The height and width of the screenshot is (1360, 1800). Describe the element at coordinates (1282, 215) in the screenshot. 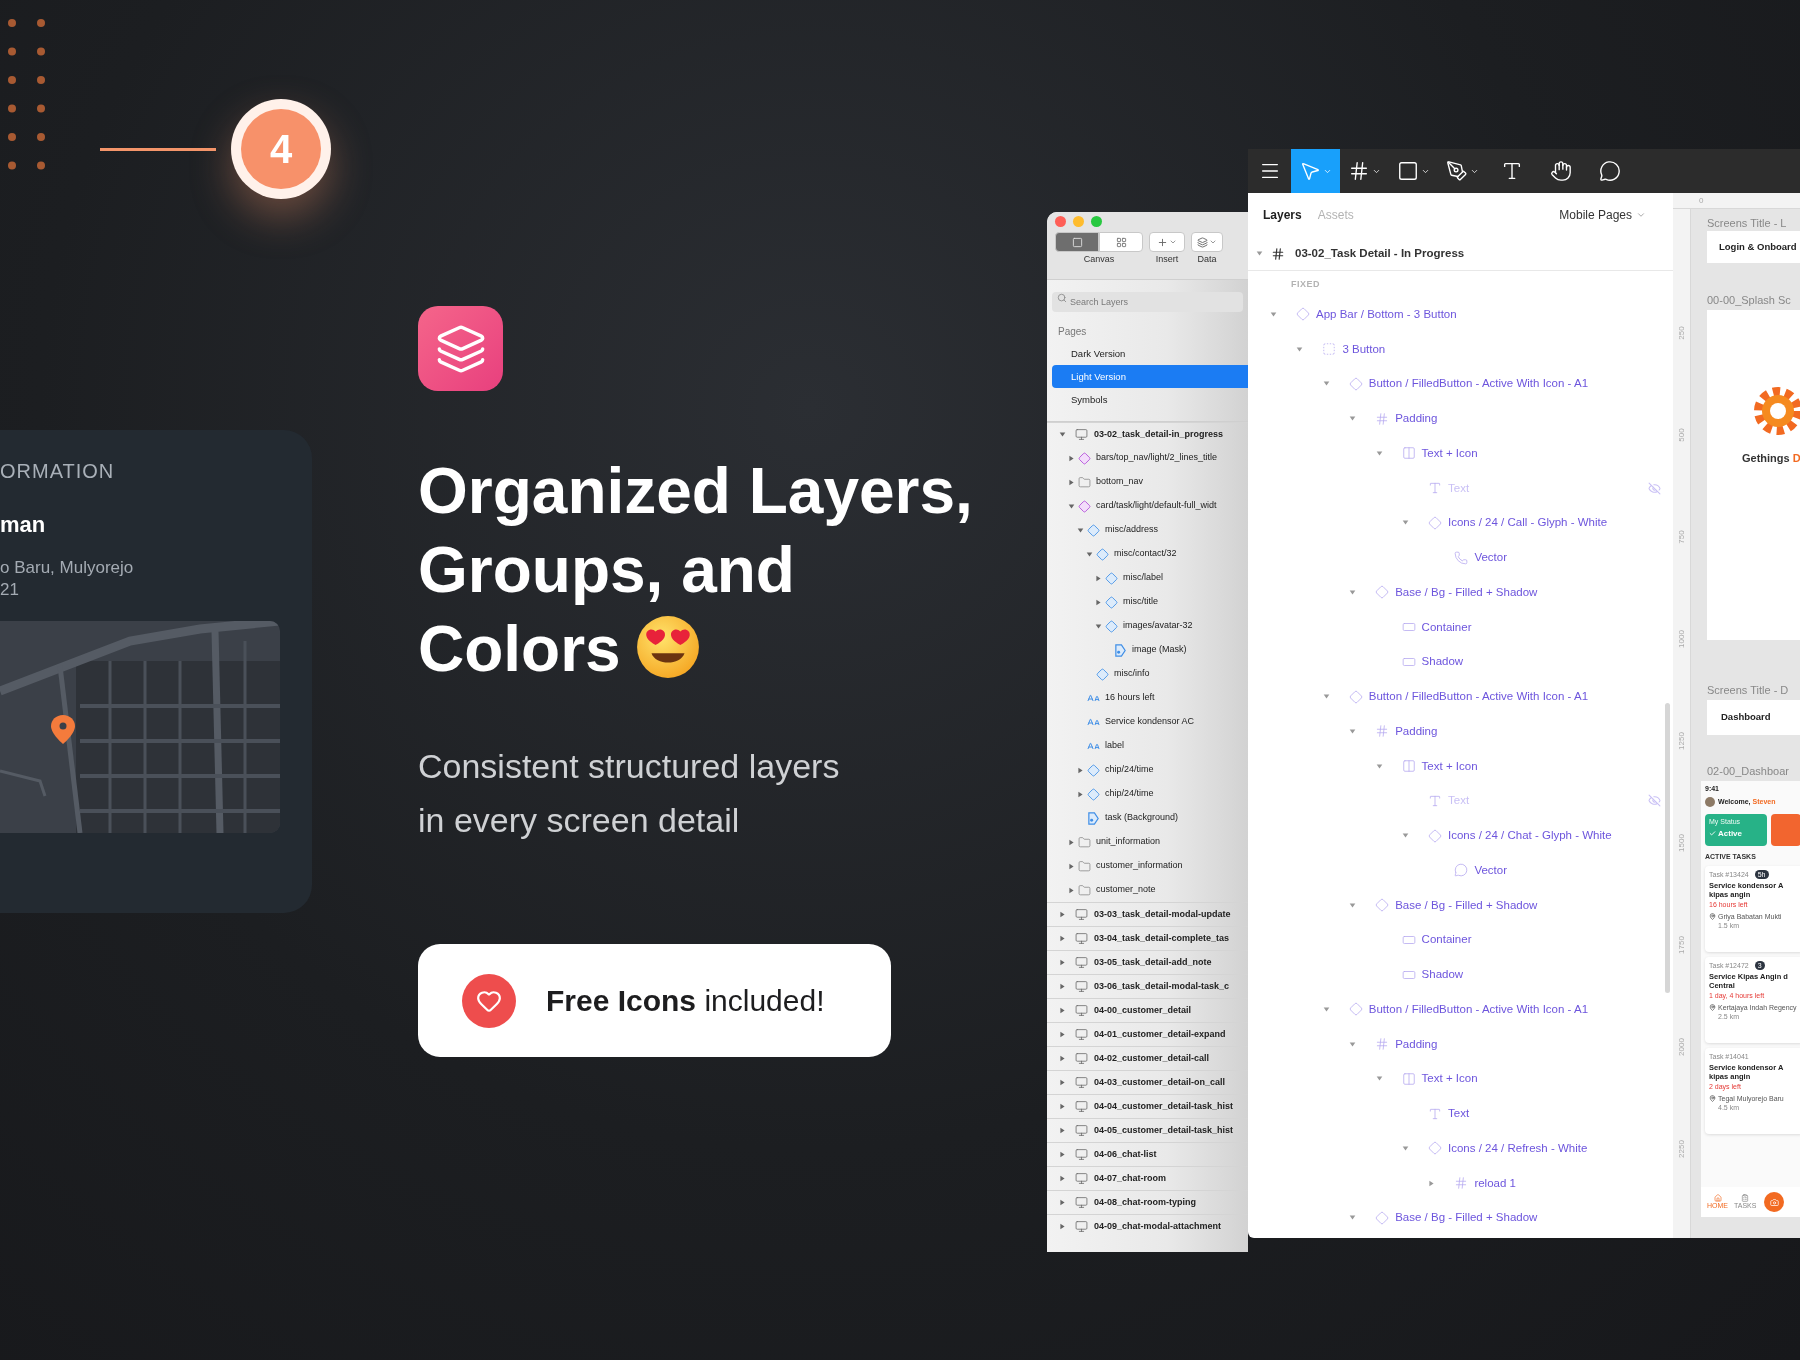

I see `panel-tab: Layers` at that location.